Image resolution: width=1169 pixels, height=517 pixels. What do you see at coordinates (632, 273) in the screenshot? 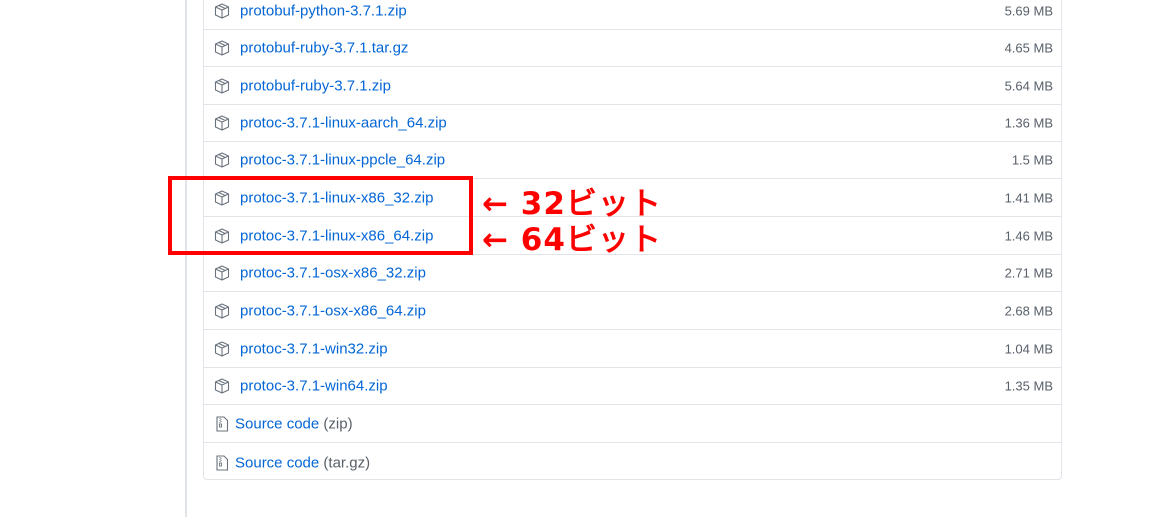
I see `asset-row: protoc-3.7.1-osx-x86_32.zip 2.71 MB` at bounding box center [632, 273].